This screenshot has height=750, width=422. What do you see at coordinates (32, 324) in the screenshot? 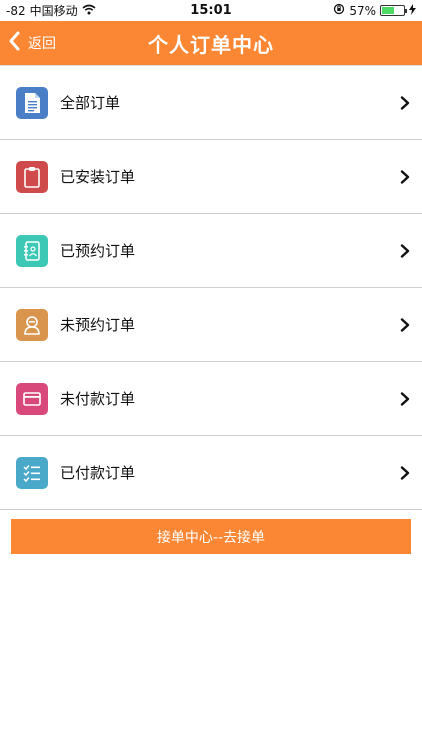
I see `person-icon` at bounding box center [32, 324].